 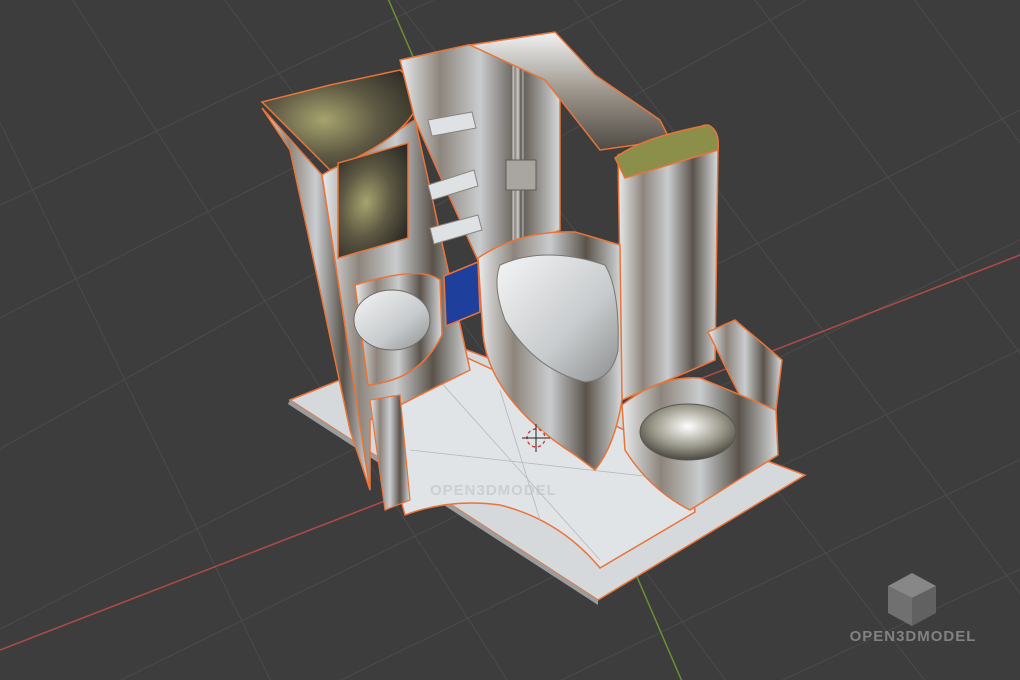 I want to click on blue-towel, so click(x=462, y=294).